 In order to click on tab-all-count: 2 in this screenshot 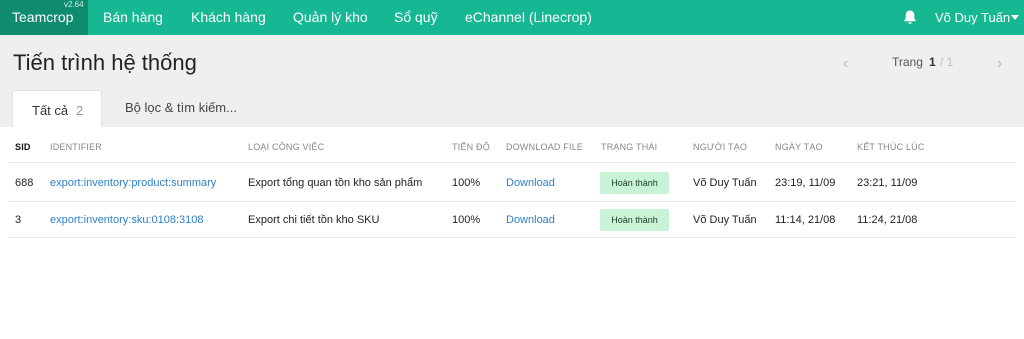, I will do `click(80, 110)`.